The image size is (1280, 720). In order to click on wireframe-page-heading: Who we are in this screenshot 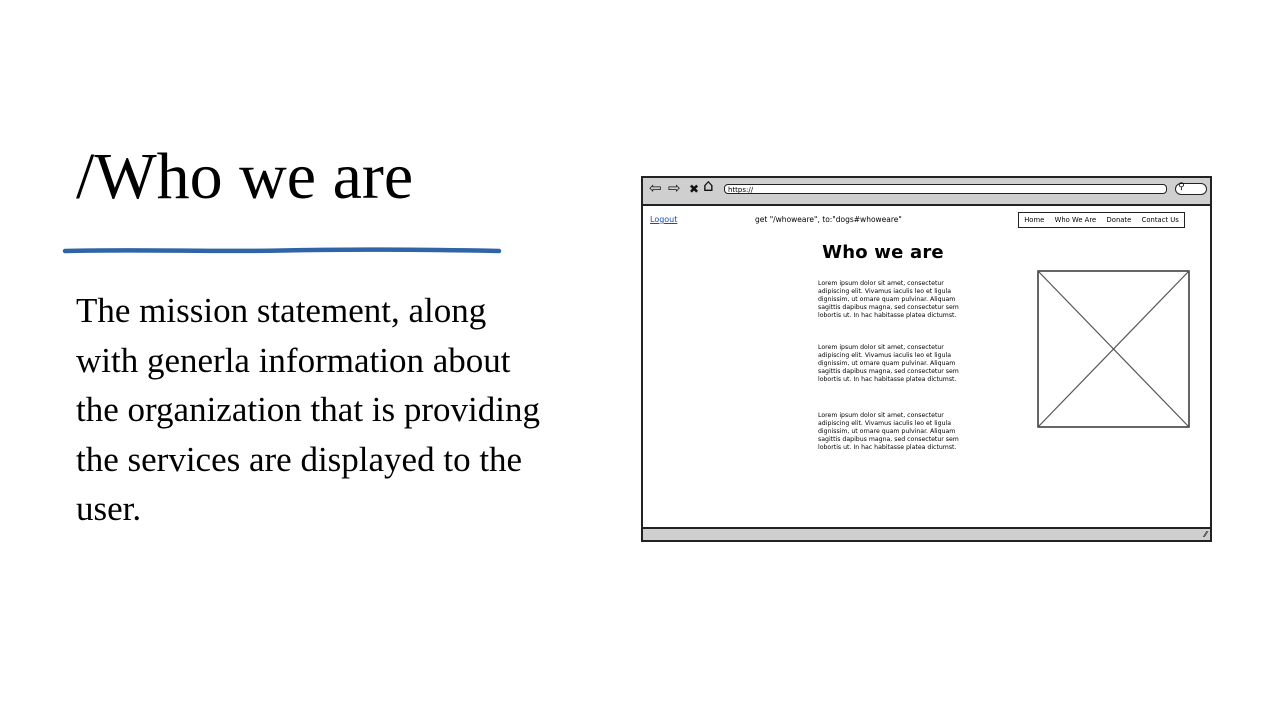, I will do `click(883, 252)`.